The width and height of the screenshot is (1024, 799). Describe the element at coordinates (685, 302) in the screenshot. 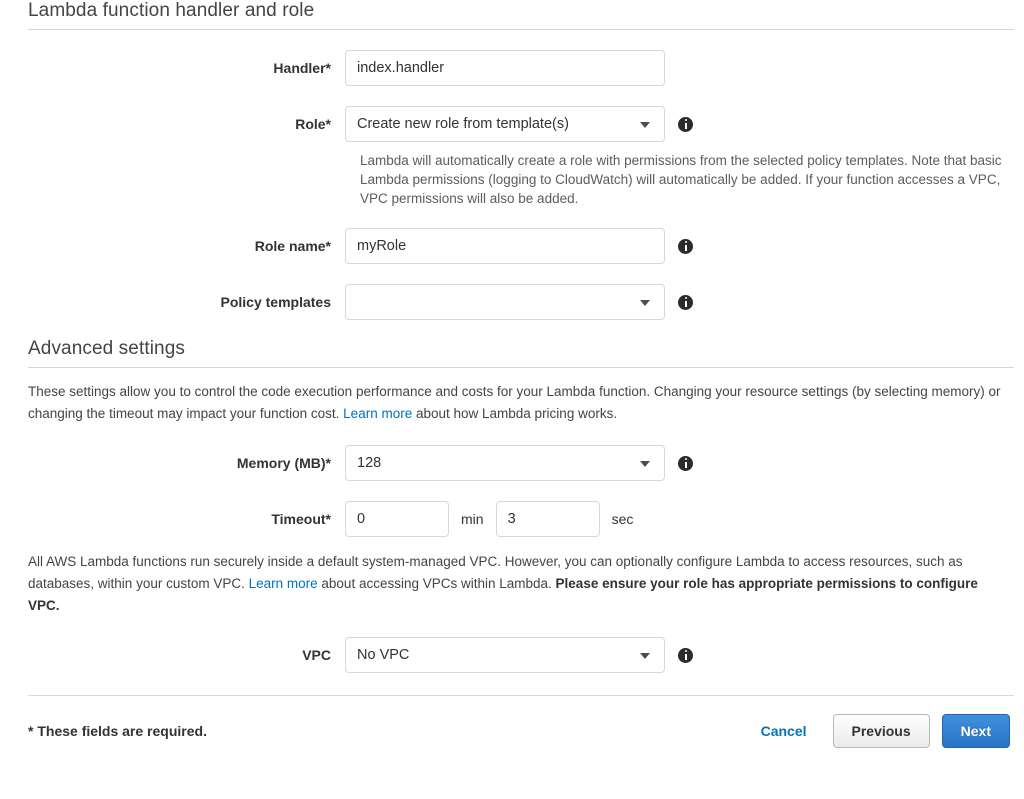

I see `info-icon-policy-templates` at that location.